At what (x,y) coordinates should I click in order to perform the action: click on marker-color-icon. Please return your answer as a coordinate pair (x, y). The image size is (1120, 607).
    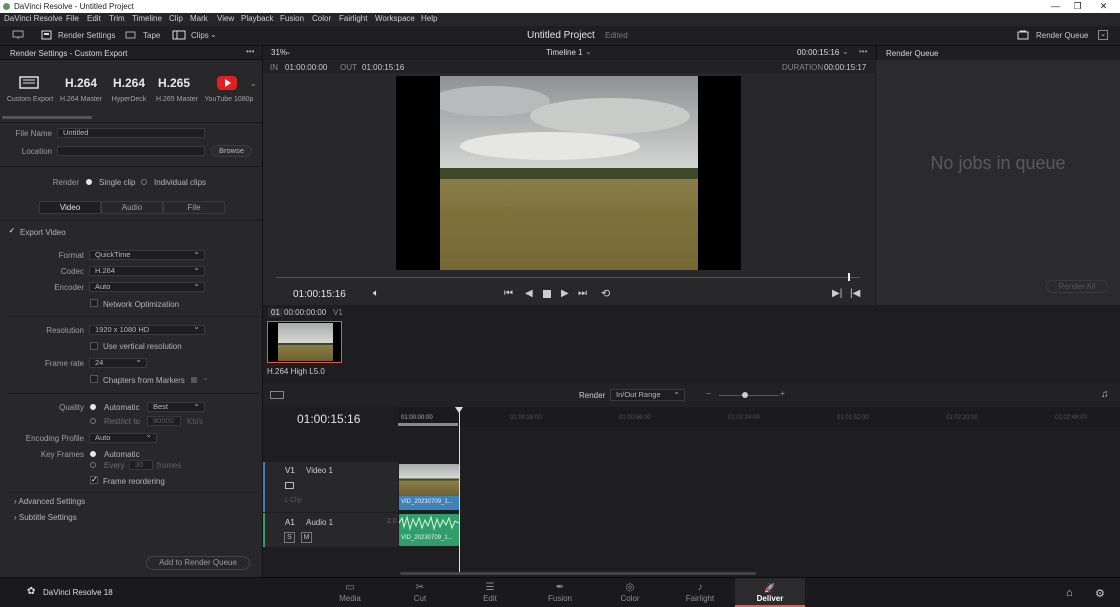
    Looking at the image, I should click on (194, 380).